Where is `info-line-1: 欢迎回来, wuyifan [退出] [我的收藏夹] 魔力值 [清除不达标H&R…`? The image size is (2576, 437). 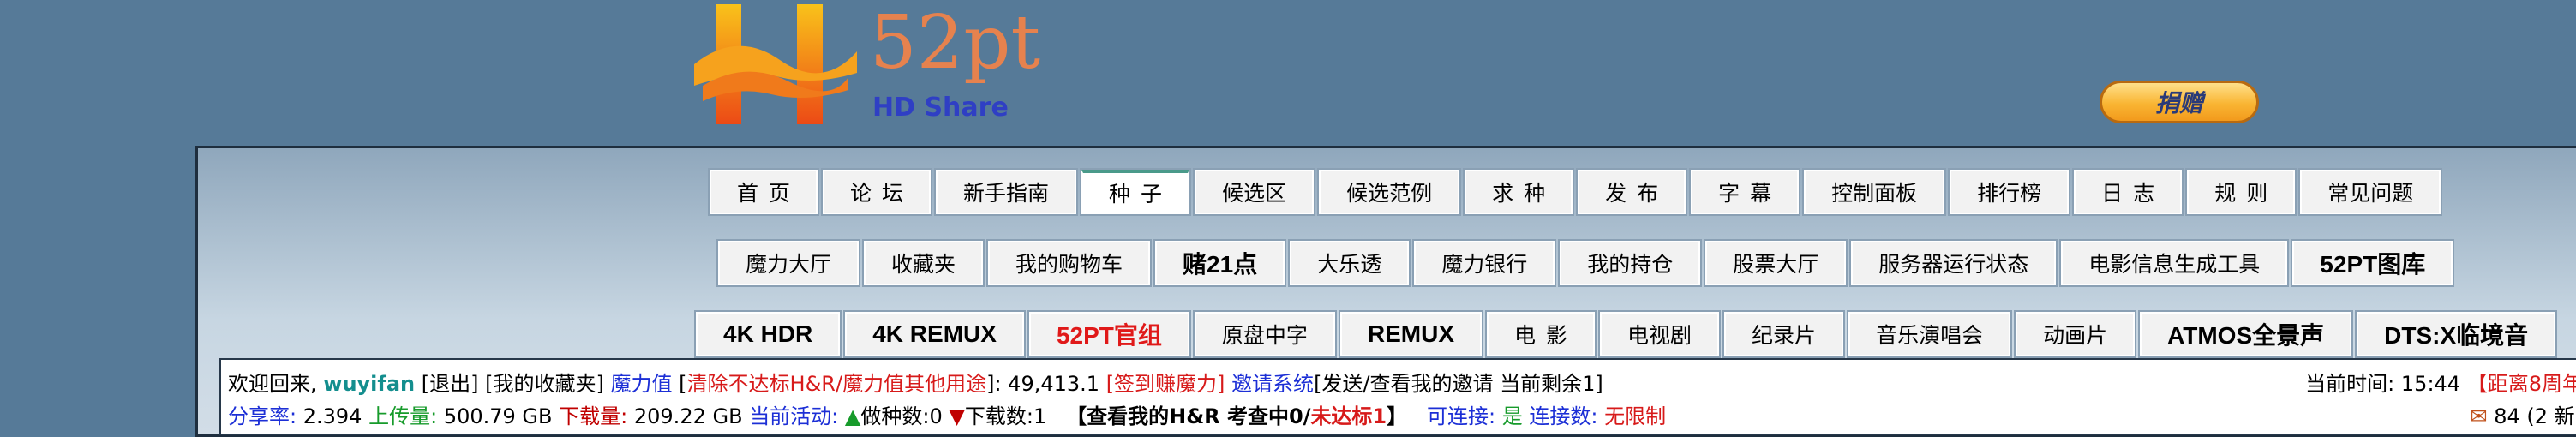
info-line-1: 欢迎回来, wuyifan [退出] [我的收藏夹] 魔力值 [清除不达标H&R… is located at coordinates (915, 382).